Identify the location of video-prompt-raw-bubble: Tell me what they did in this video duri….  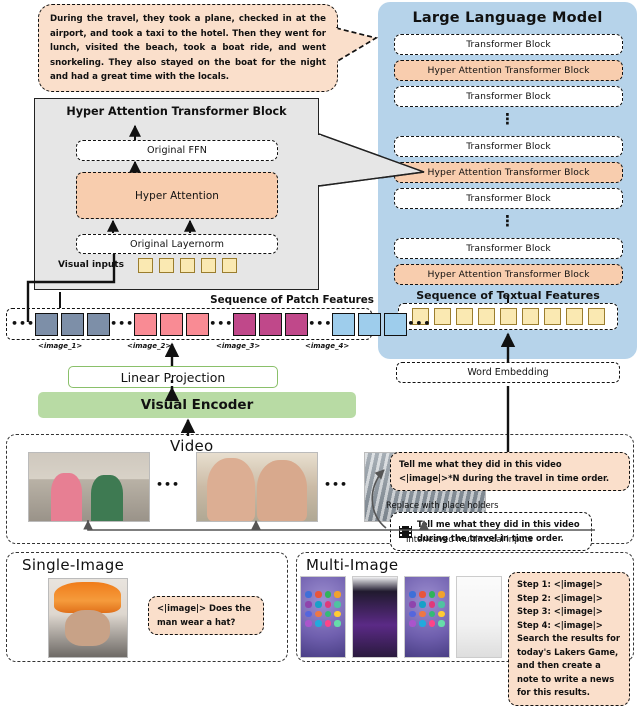
(491, 531).